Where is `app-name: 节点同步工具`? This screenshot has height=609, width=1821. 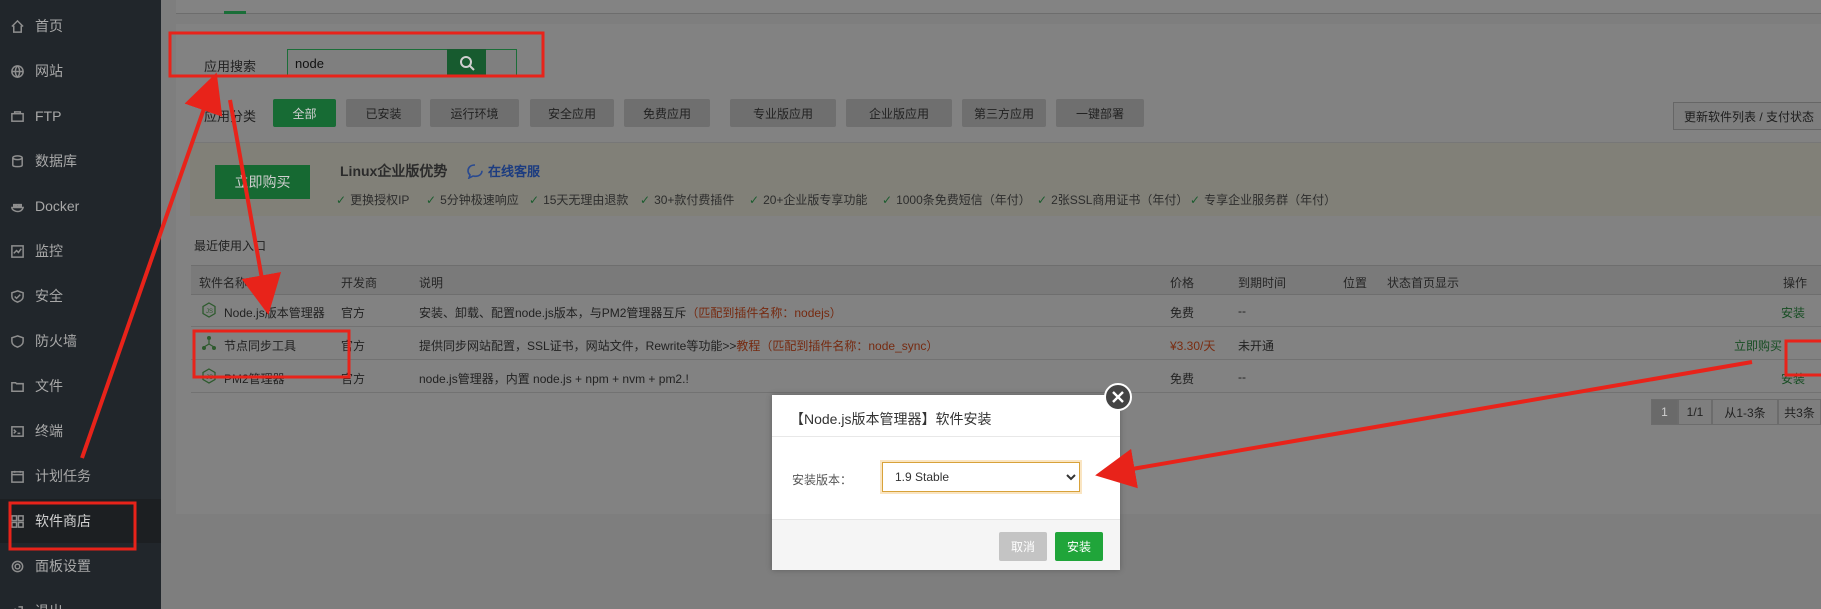 app-name: 节点同步工具 is located at coordinates (260, 345).